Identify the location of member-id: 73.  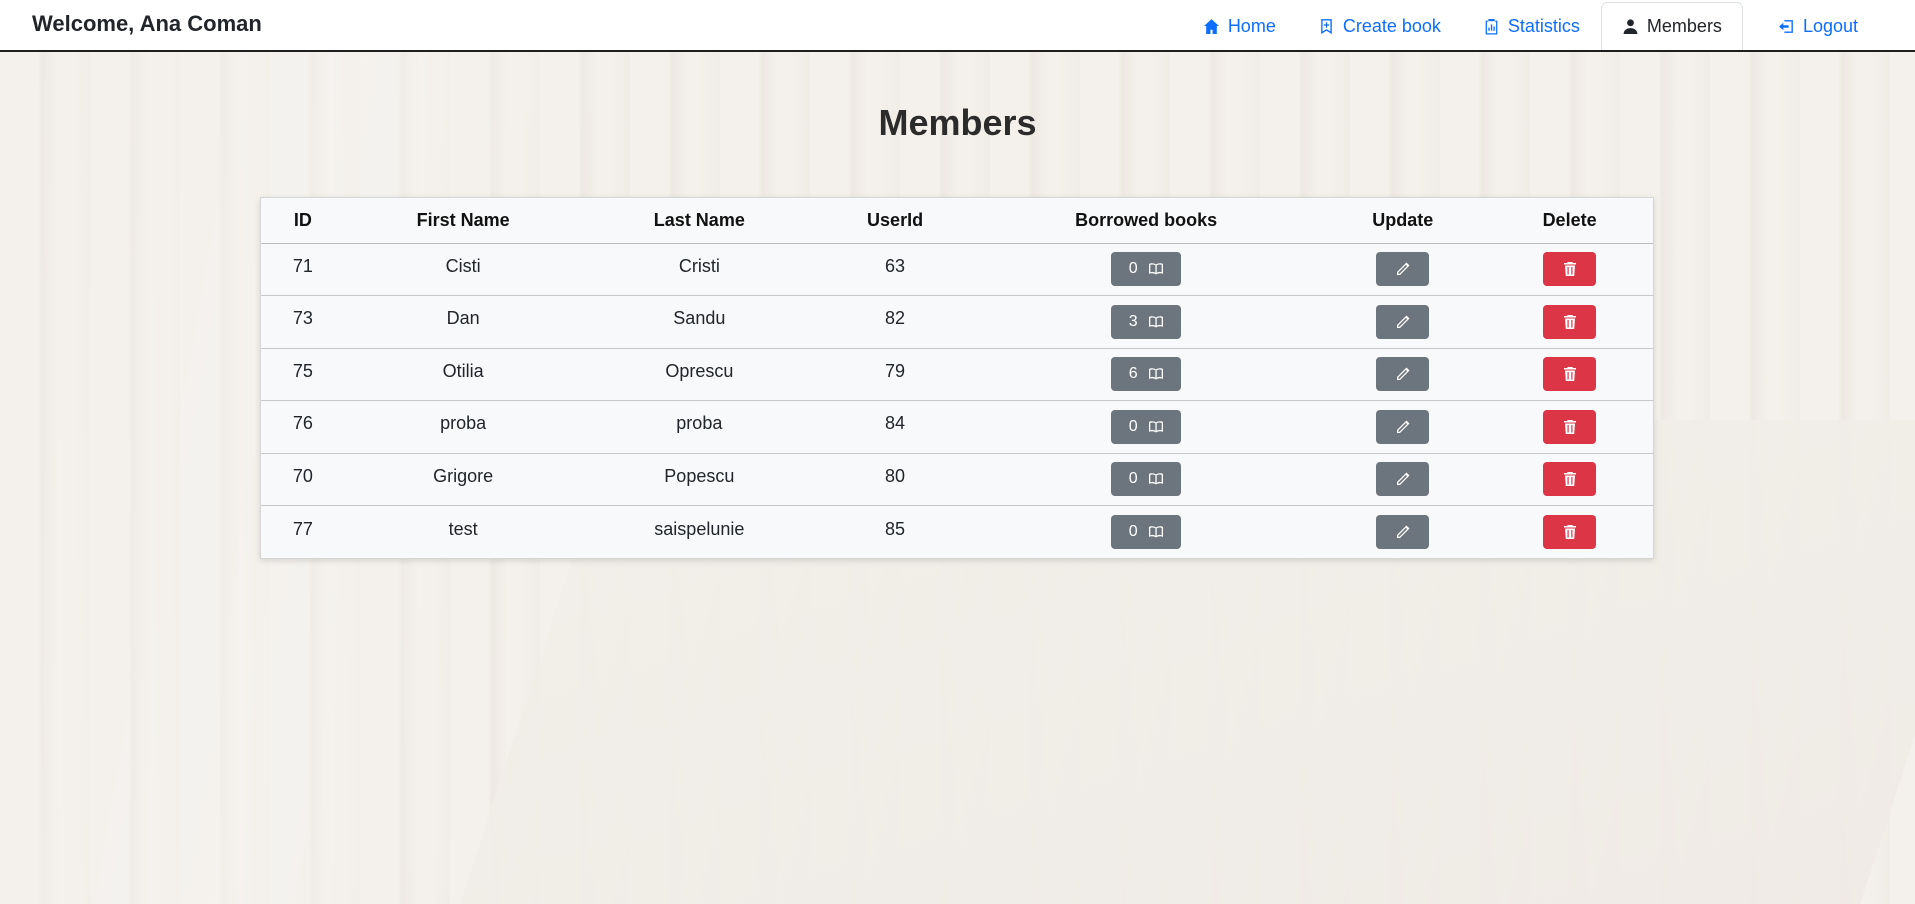
(302, 318).